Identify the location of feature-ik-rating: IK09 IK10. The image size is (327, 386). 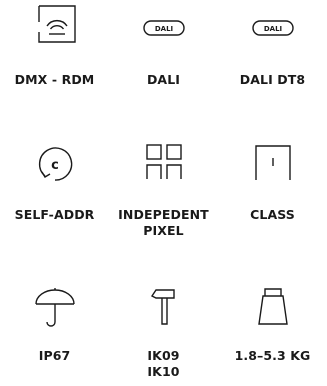
(163, 333).